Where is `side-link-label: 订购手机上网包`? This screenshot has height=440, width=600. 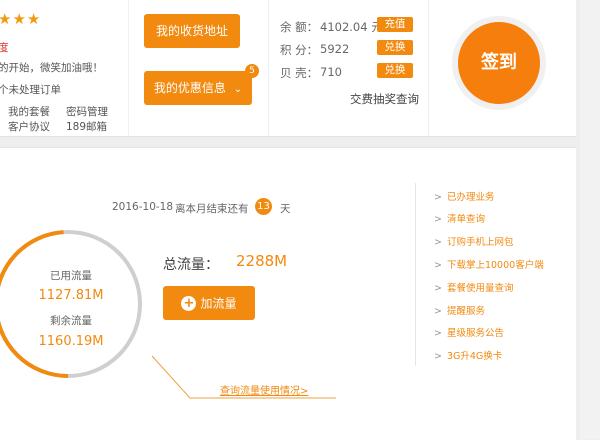
side-link-label: 订购手机上网包 is located at coordinates (480, 242).